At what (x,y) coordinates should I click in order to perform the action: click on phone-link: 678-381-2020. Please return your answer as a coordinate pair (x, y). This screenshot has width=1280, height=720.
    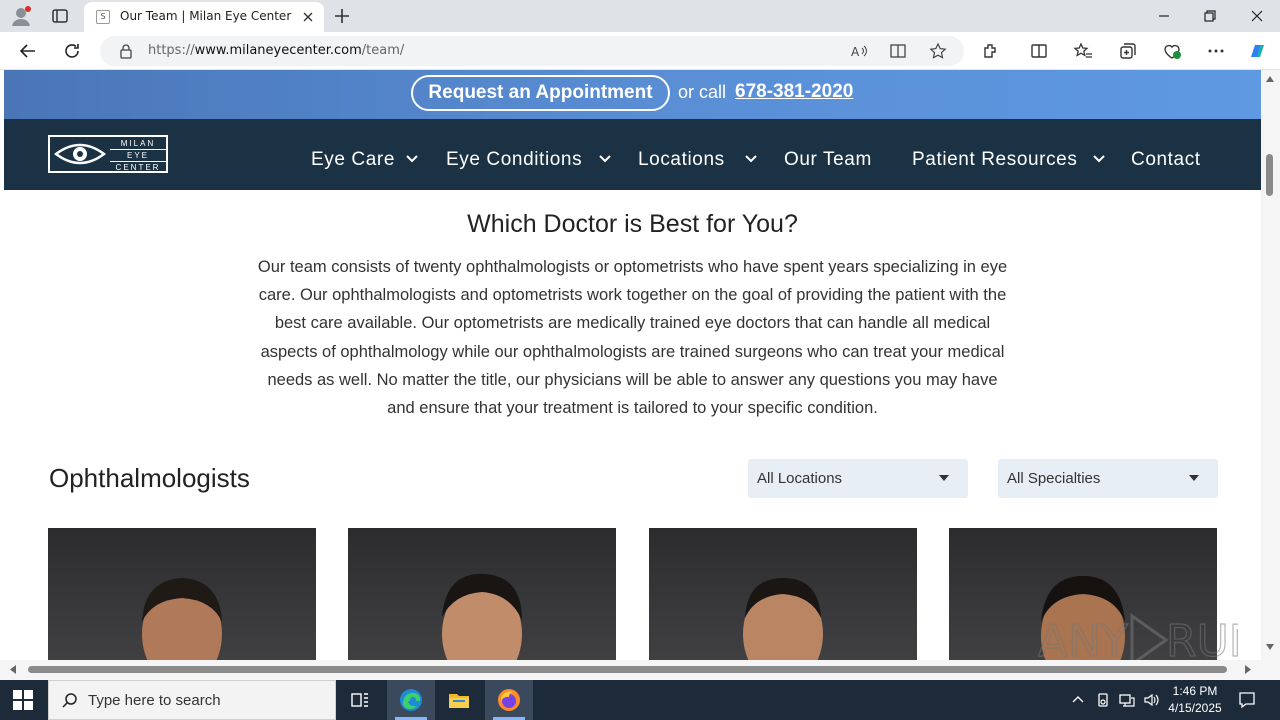
    Looking at the image, I should click on (794, 92).